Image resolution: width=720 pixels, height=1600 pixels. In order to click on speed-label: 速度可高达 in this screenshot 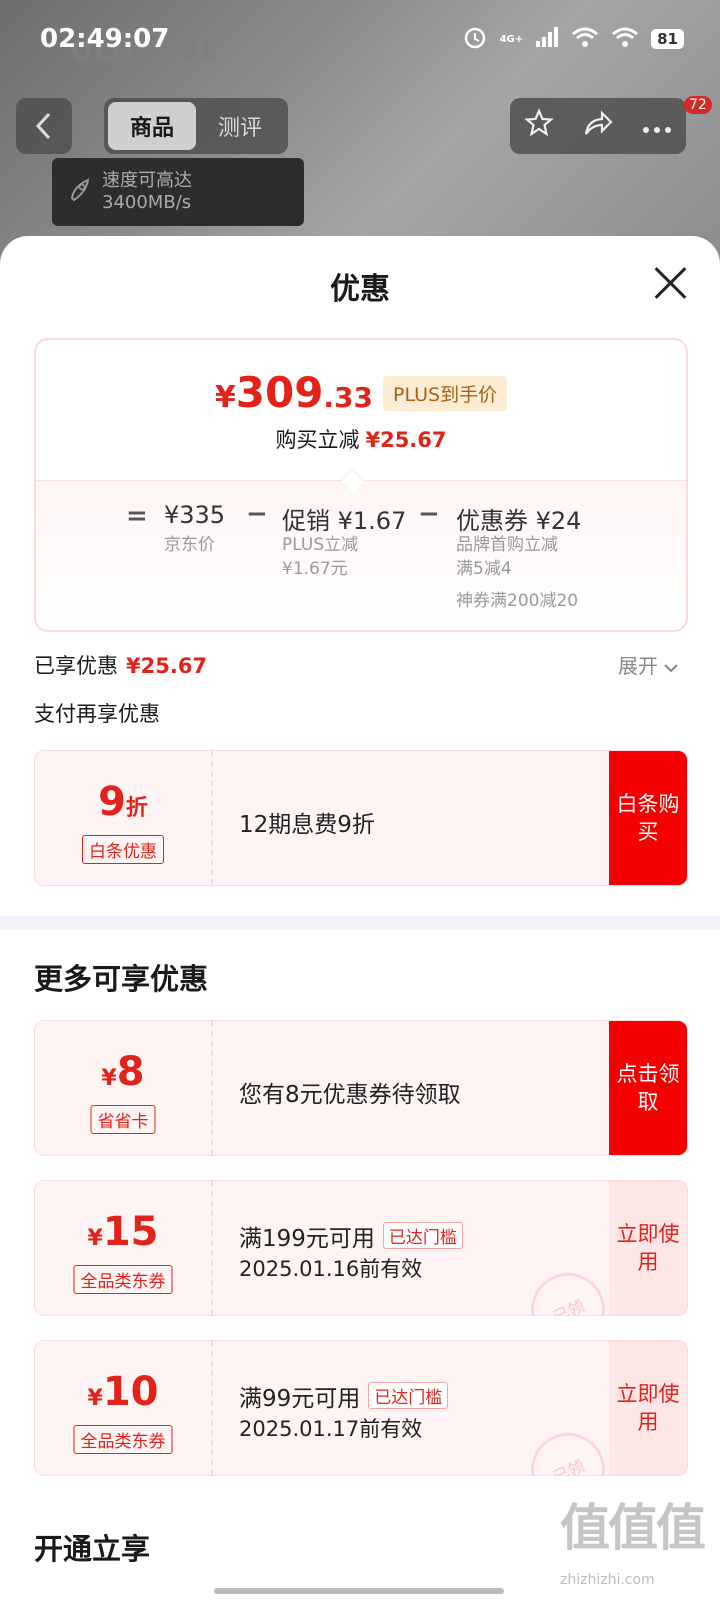, I will do `click(147, 180)`.